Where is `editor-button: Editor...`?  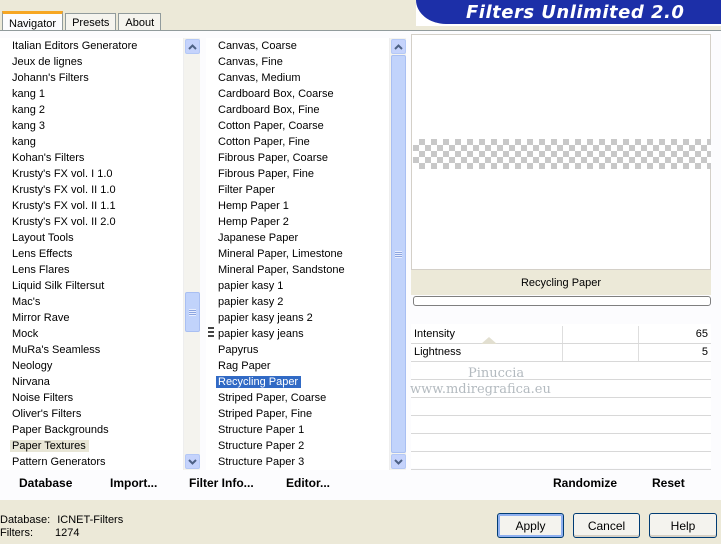
editor-button: Editor... is located at coordinates (308, 483).